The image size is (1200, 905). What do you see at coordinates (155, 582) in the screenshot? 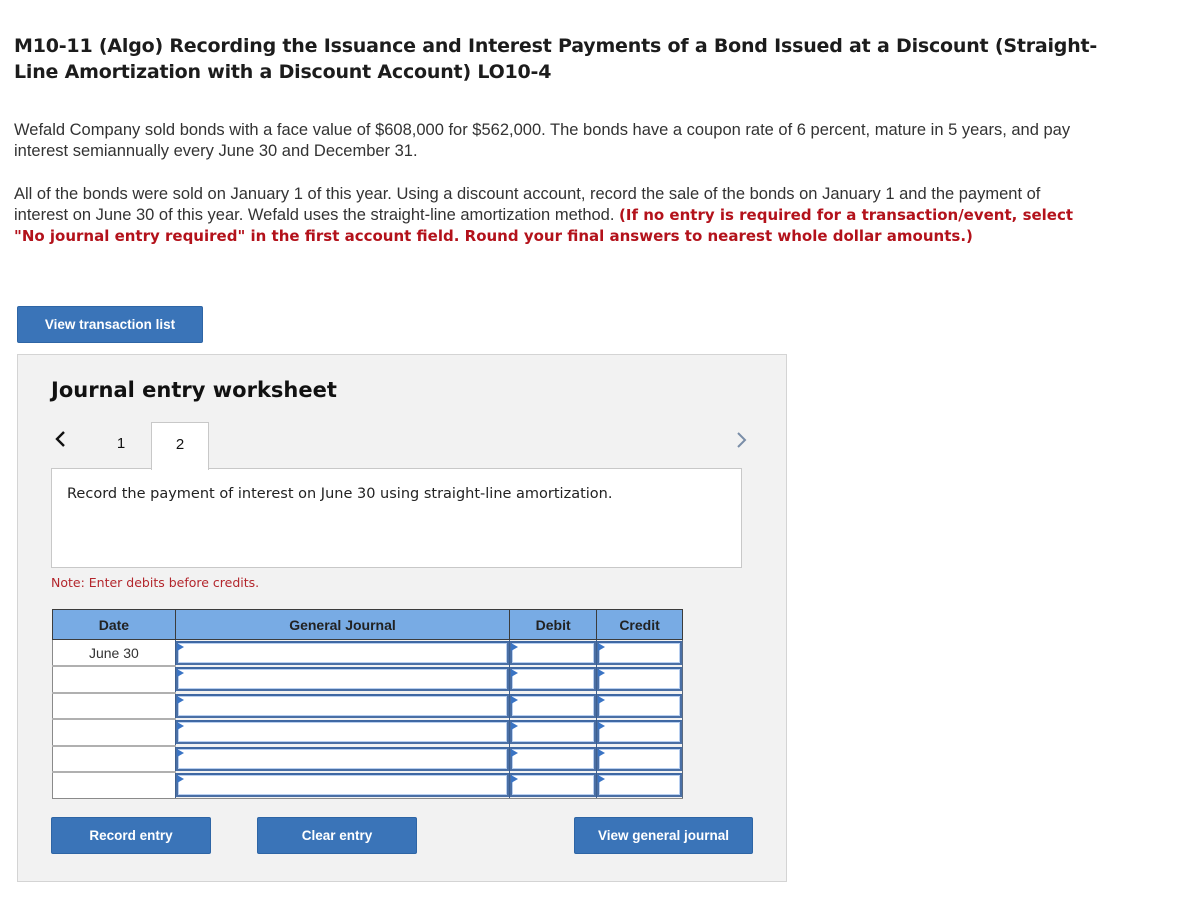
I see `entry-note: Note: Enter debits before credits.` at bounding box center [155, 582].